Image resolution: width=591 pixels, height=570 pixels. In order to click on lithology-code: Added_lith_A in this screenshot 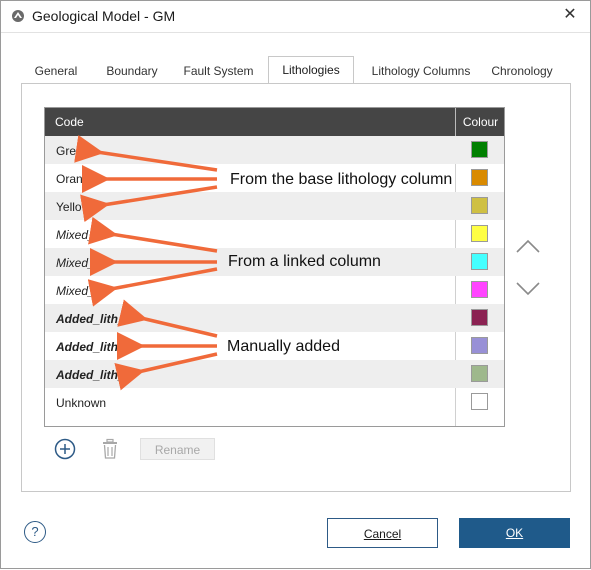, I will do `click(95, 319)`.